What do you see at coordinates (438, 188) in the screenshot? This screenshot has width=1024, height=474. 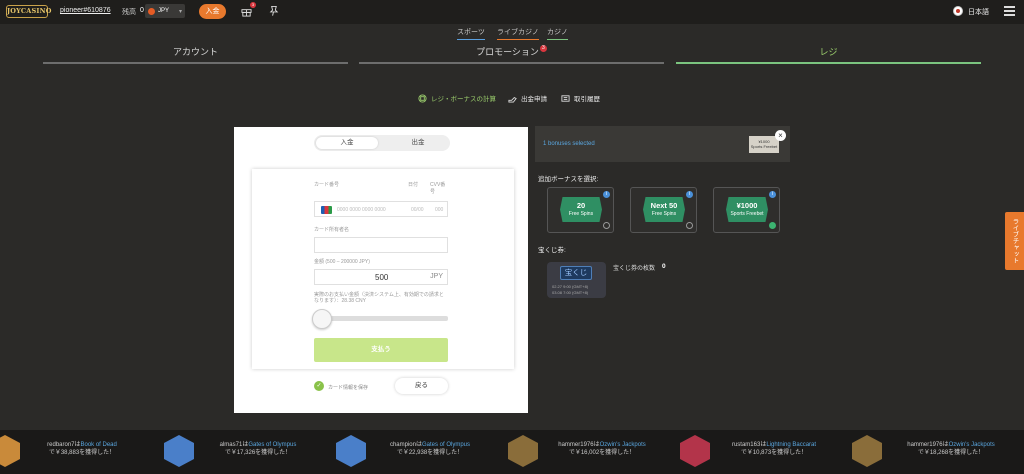 I see `cvv-label: CVV番号` at bounding box center [438, 188].